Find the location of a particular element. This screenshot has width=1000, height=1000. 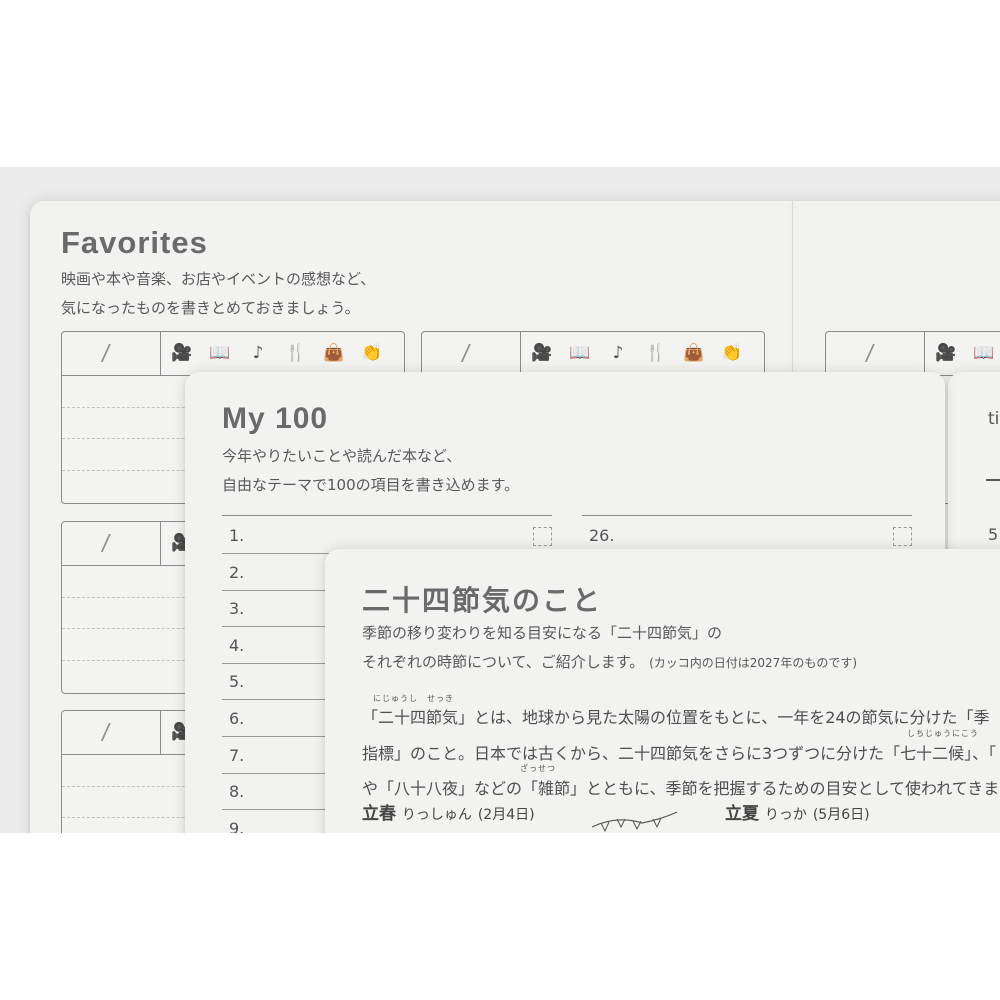

sekki-desc-line2: それぞれの時節について、ご紹介します。 is located at coordinates (503, 662).